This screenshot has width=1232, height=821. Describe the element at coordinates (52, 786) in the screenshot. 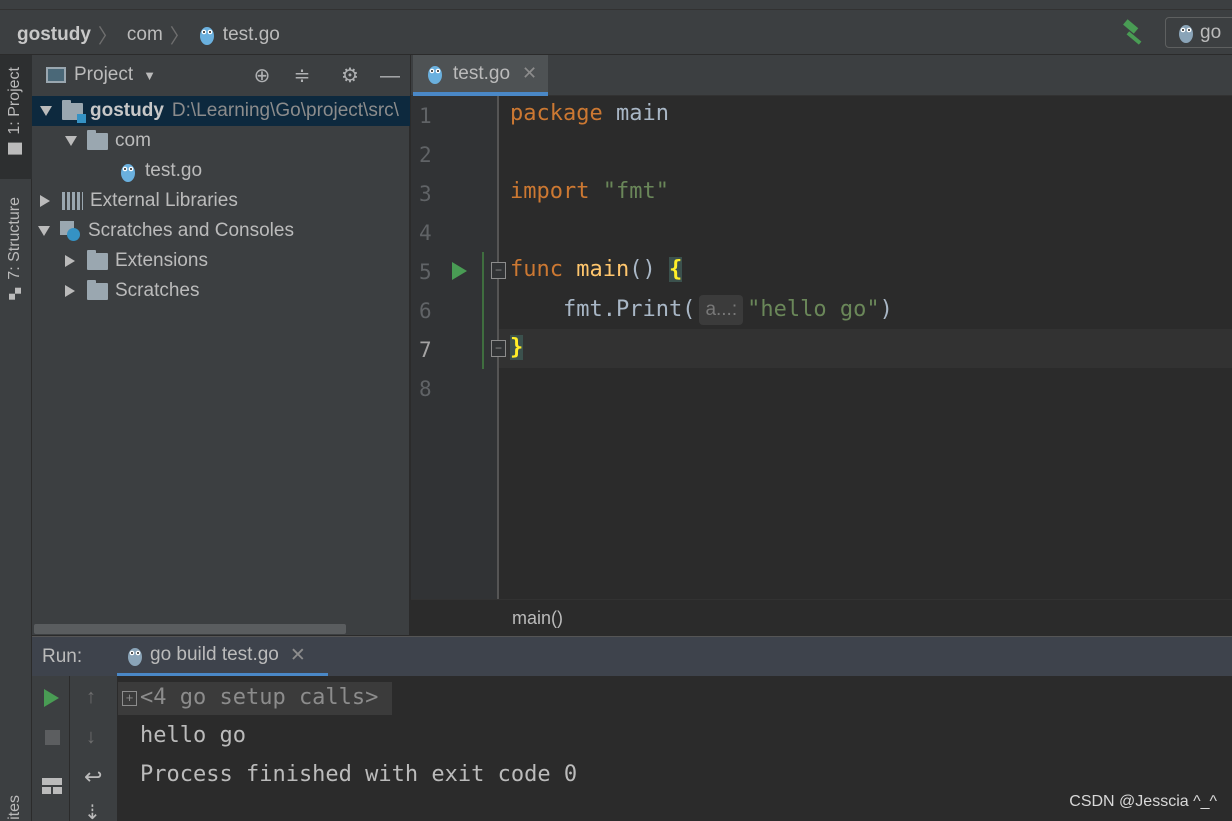

I see `layout-icon` at that location.